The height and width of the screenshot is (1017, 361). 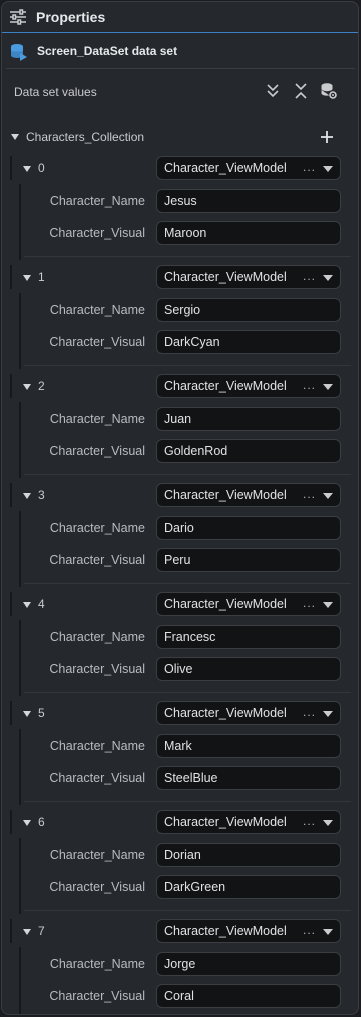 What do you see at coordinates (248, 310) in the screenshot?
I see `name-field: Sergio` at bounding box center [248, 310].